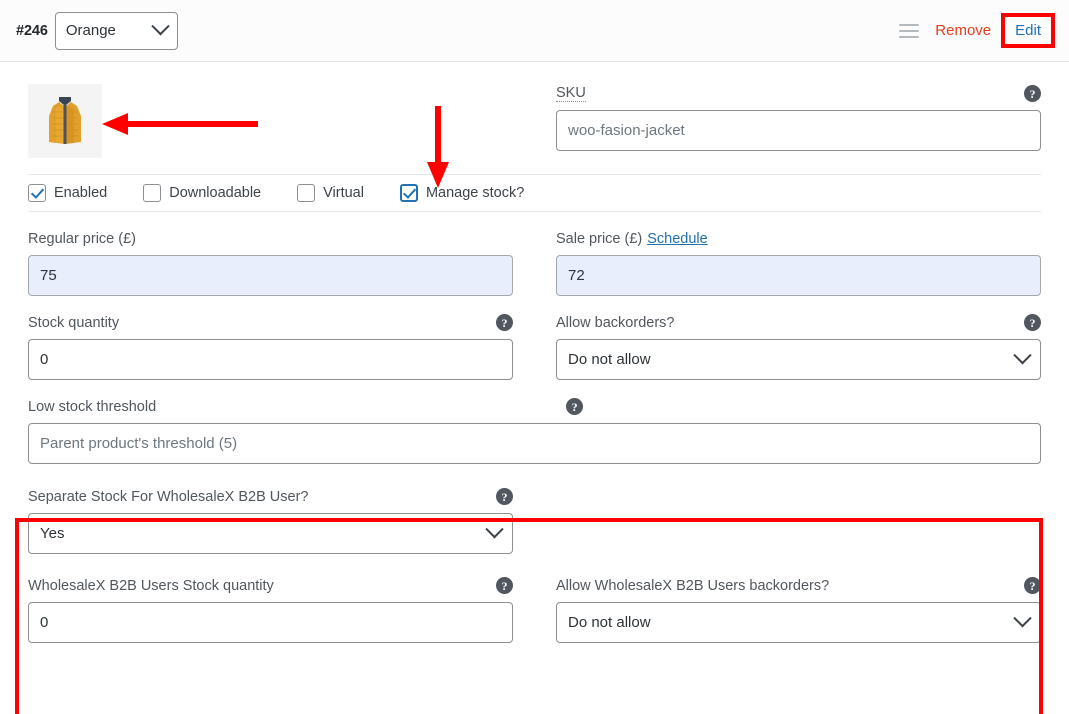 Image resolution: width=1069 pixels, height=714 pixels. I want to click on low-stock-threshold-group: Low stock threshold ?, so click(534, 430).